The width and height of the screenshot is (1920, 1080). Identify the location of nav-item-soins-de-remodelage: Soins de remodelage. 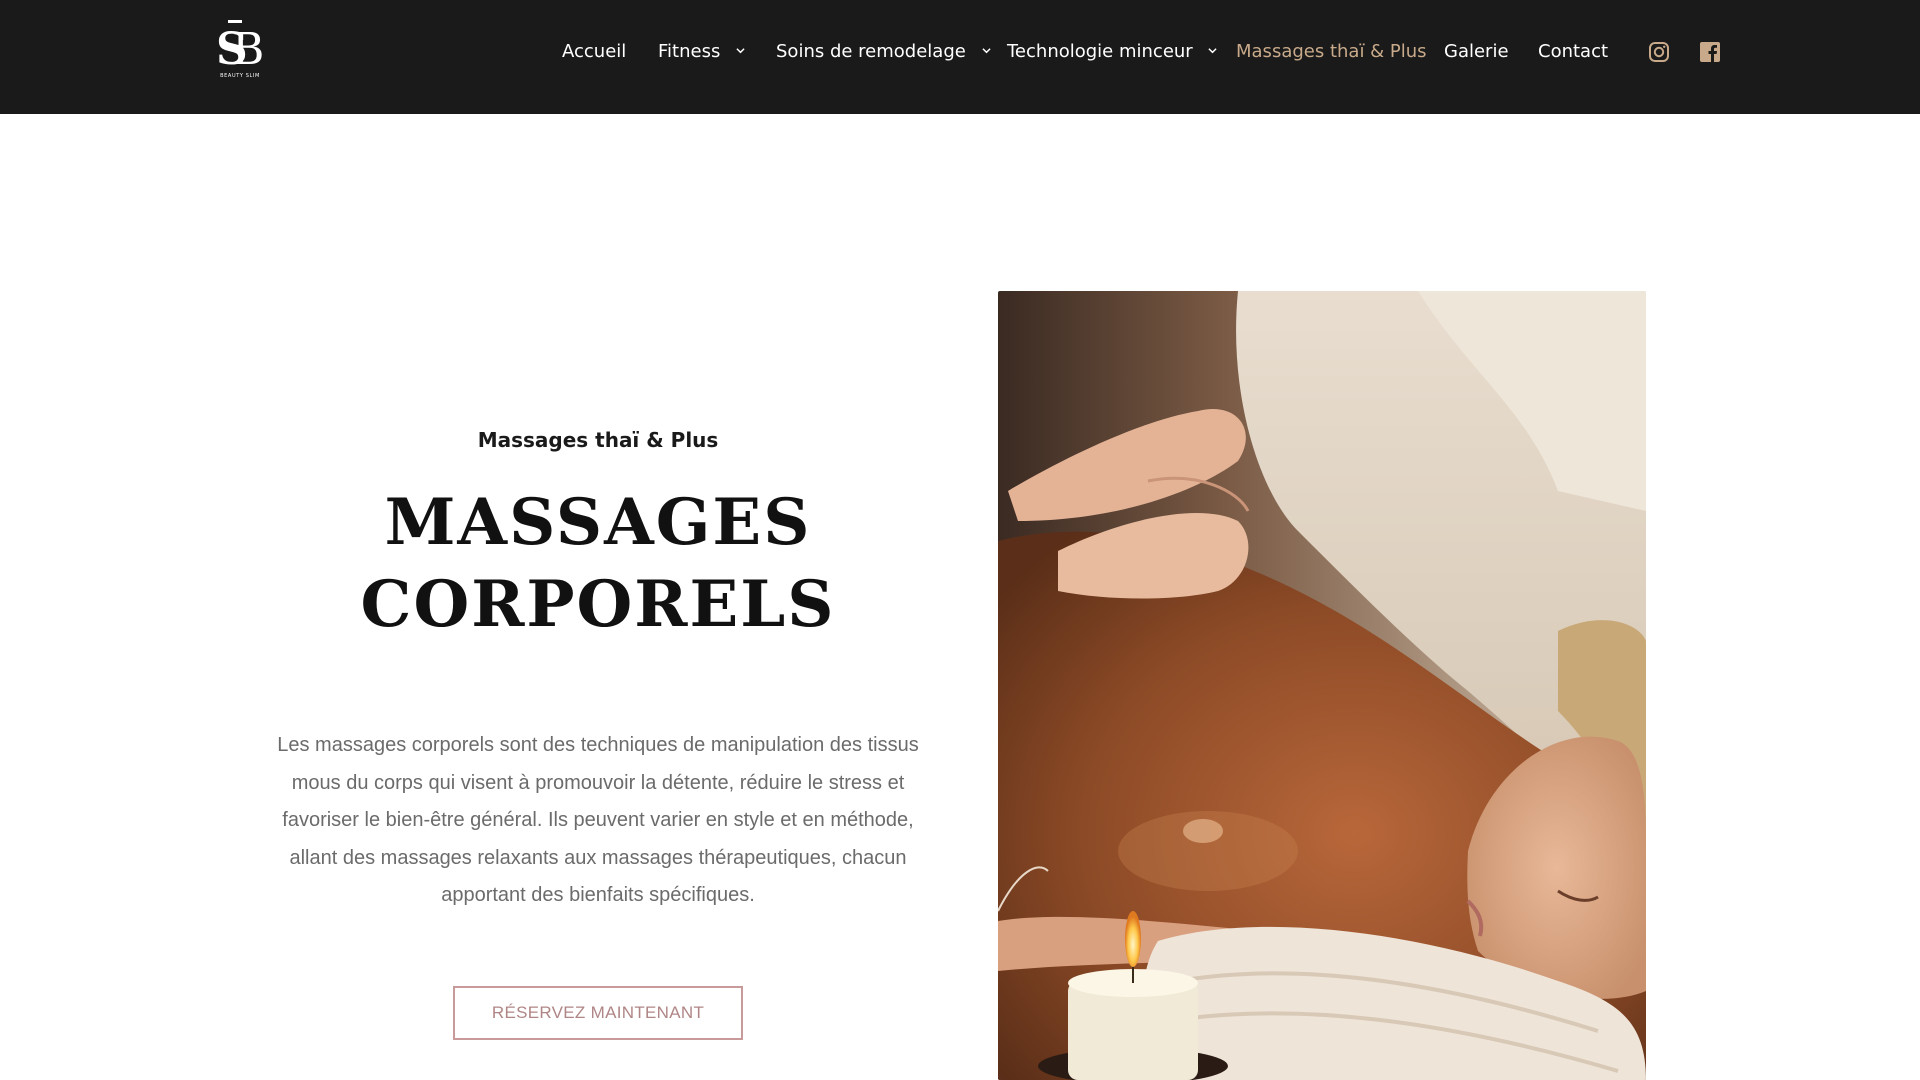
(883, 52).